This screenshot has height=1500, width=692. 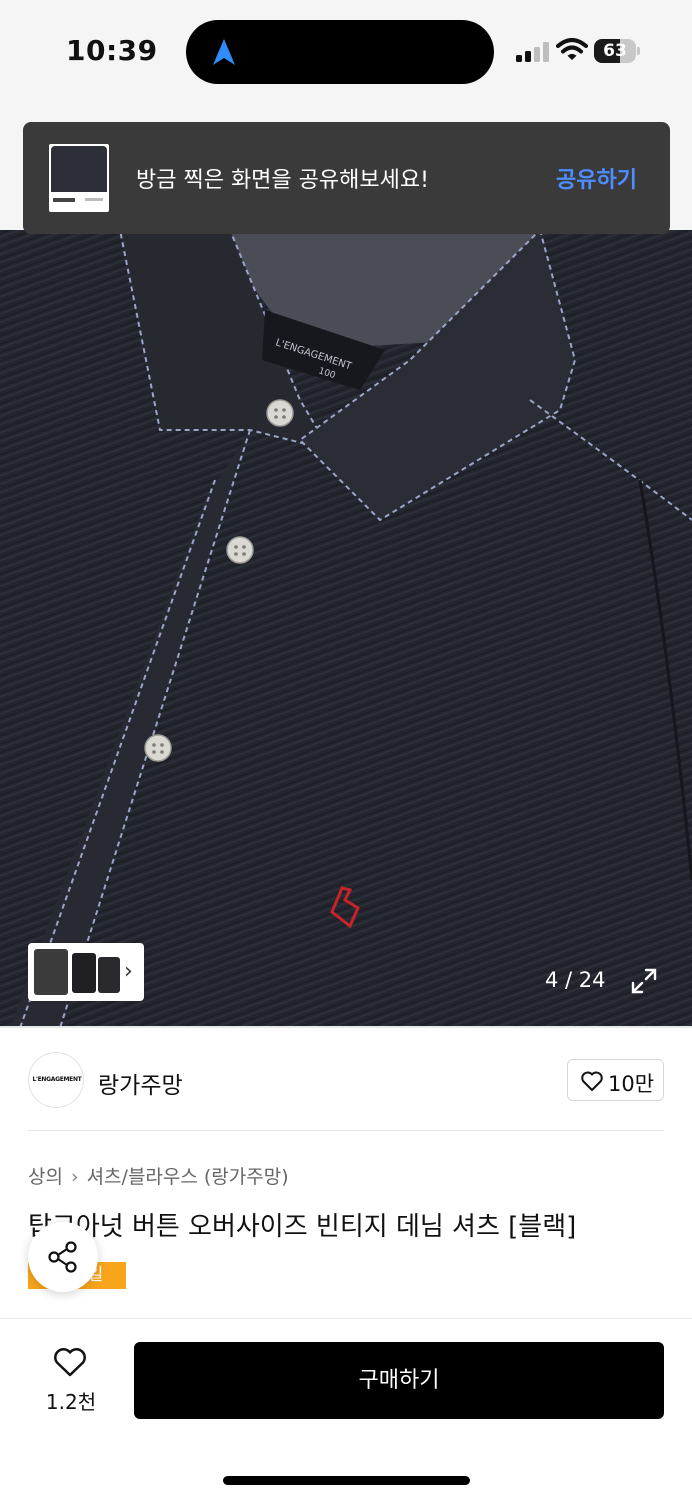 I want to click on battery-body: 63, so click(x=615, y=51).